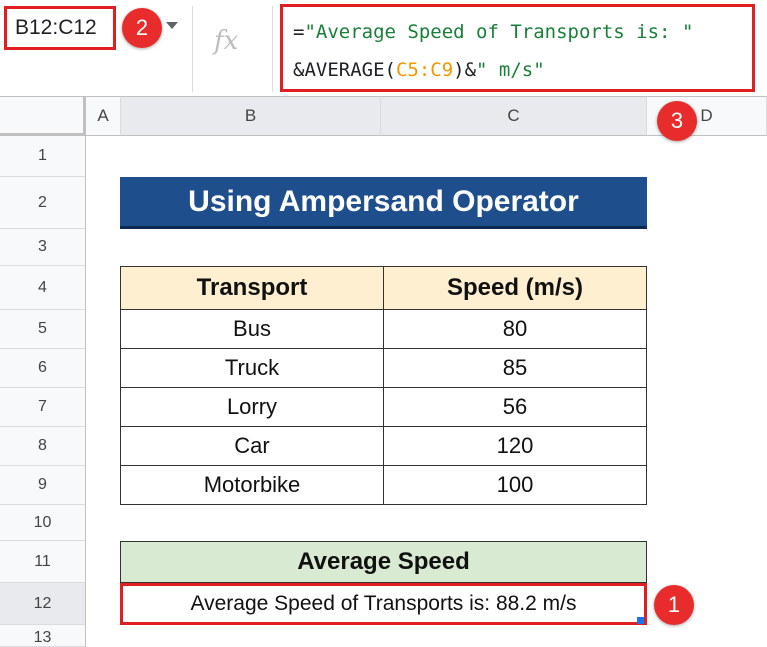  Describe the element at coordinates (510, 70) in the screenshot. I see `formula-string: " m/s"` at that location.